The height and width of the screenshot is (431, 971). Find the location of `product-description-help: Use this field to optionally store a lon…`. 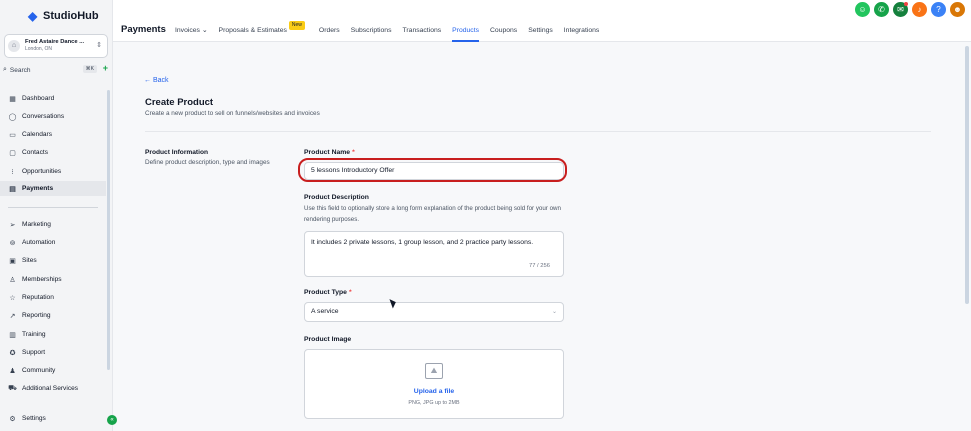

product-description-help: Use this field to optionally store a lon… is located at coordinates (432, 214).